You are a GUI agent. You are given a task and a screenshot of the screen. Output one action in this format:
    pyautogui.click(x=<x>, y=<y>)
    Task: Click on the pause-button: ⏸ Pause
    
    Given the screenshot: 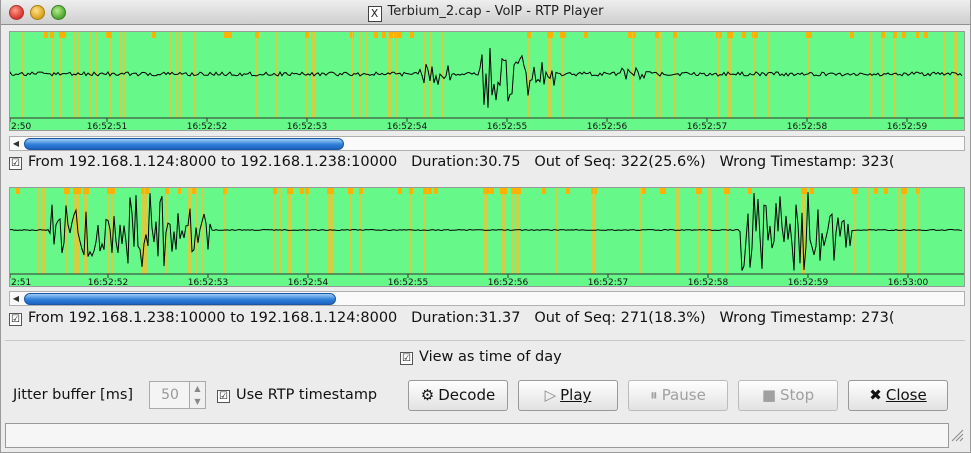 What is the action you would take?
    pyautogui.click(x=678, y=395)
    